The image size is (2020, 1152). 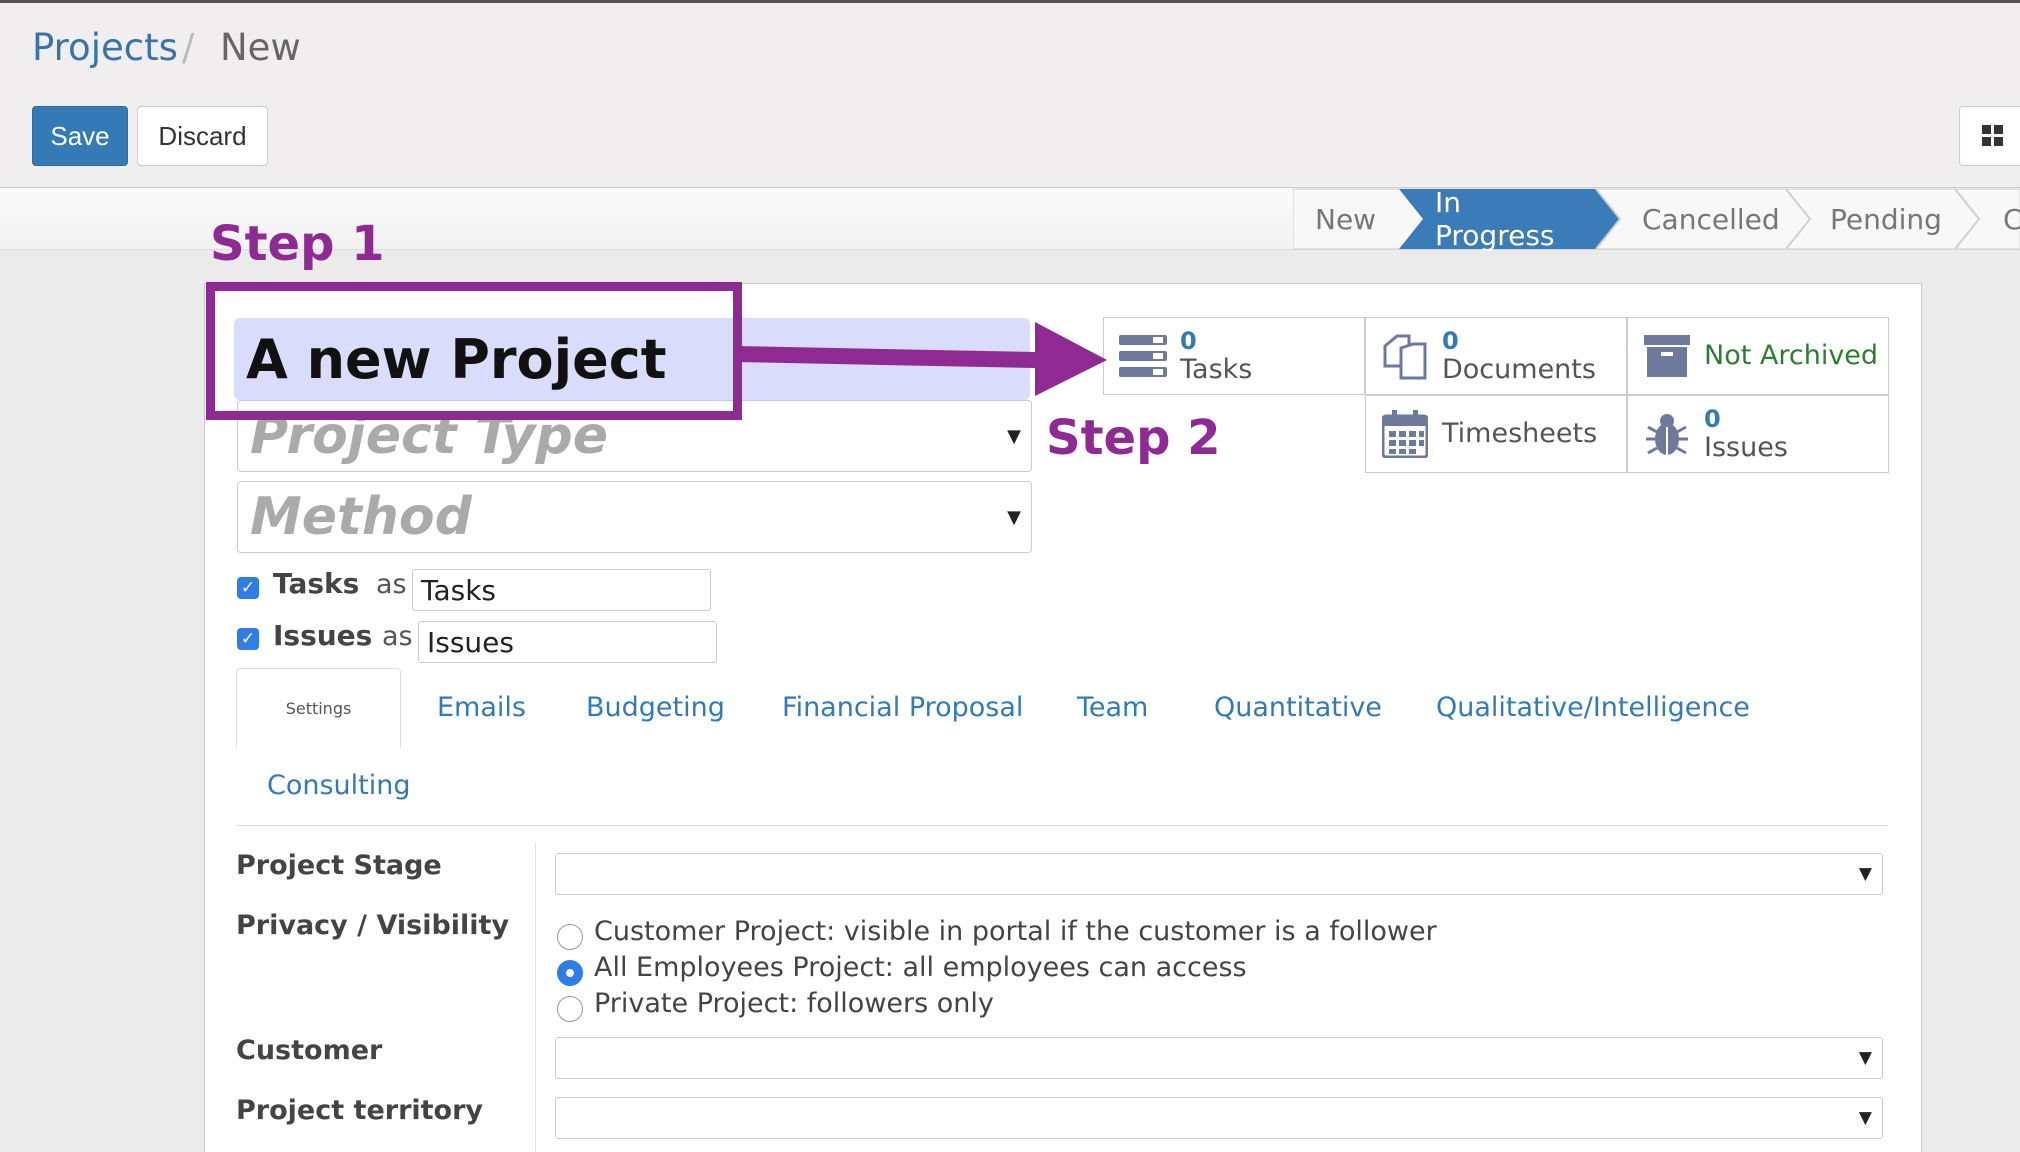 I want to click on privacy-radio-customer, so click(x=570, y=937).